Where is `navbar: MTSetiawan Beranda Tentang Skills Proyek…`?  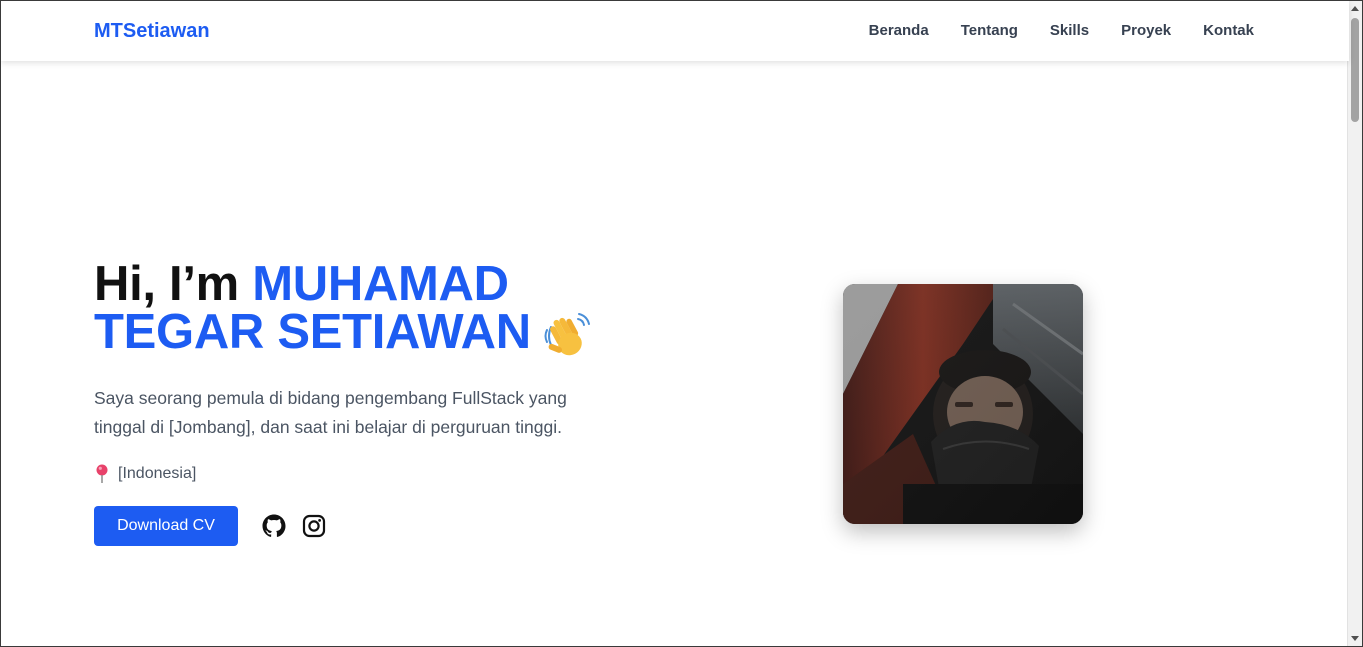
navbar: MTSetiawan Beranda Tentang Skills Proyek… is located at coordinates (675, 31).